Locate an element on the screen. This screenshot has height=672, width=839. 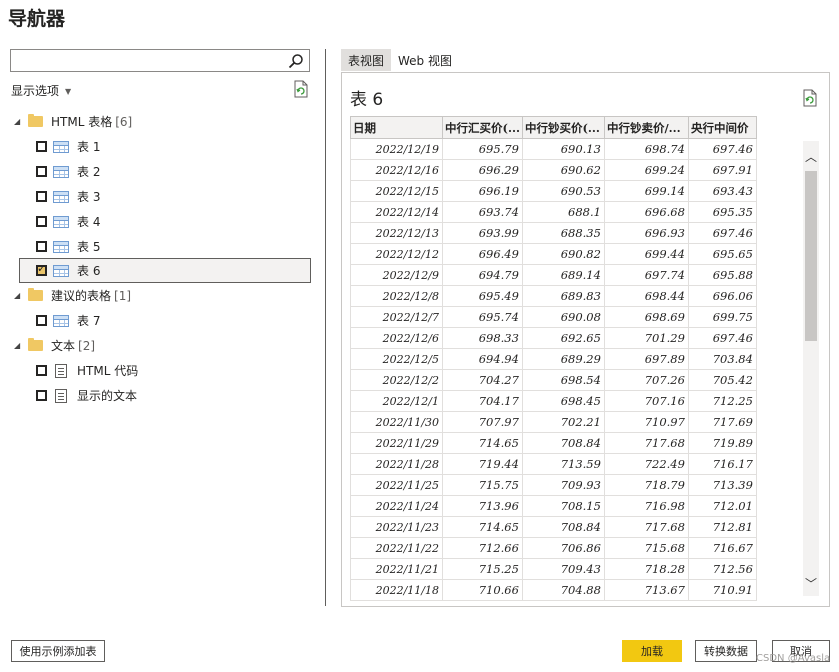
table-row: 2022/12/1 704.17 698.45 707.16 712.25 is located at coordinates (553, 401).